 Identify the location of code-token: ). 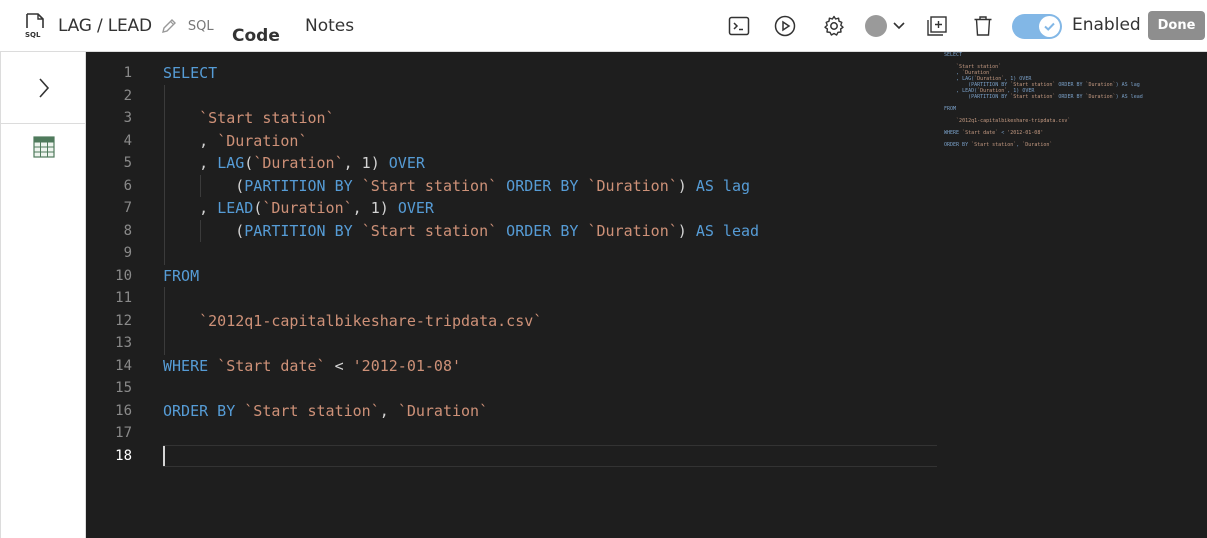
(686, 230).